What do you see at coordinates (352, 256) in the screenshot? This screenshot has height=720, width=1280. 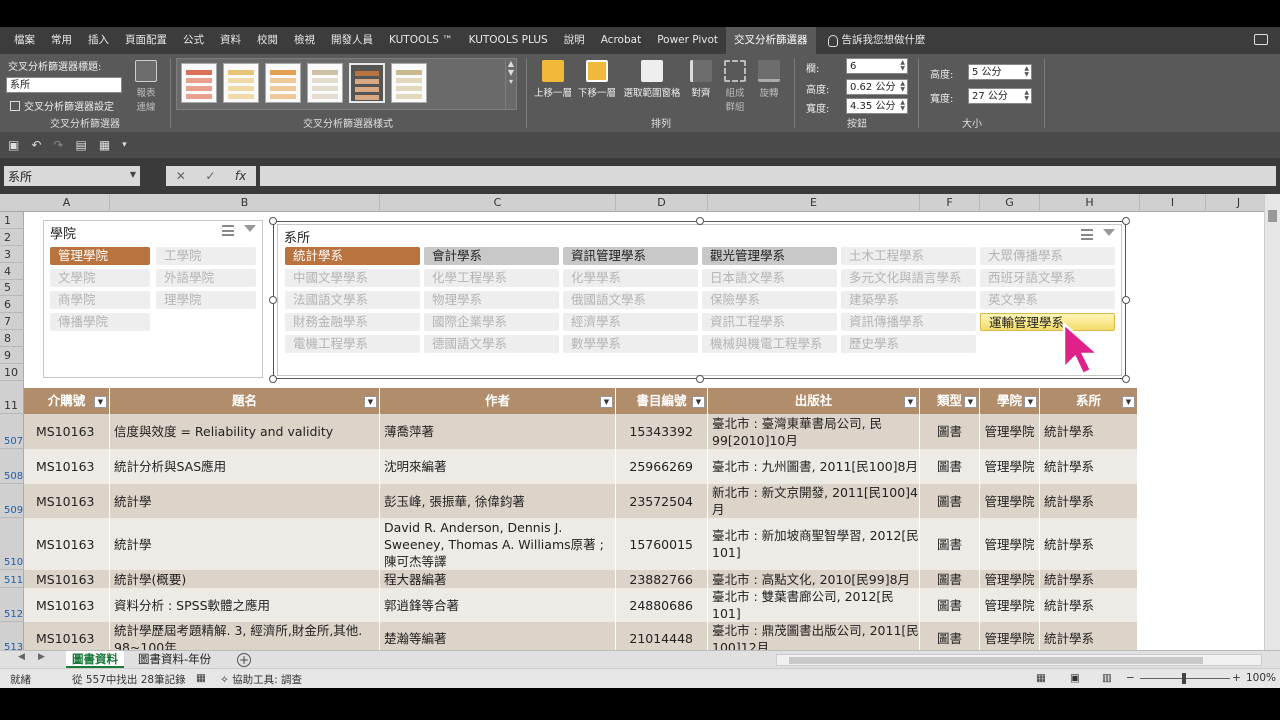 I see `slicer-department-item: 統計學系` at bounding box center [352, 256].